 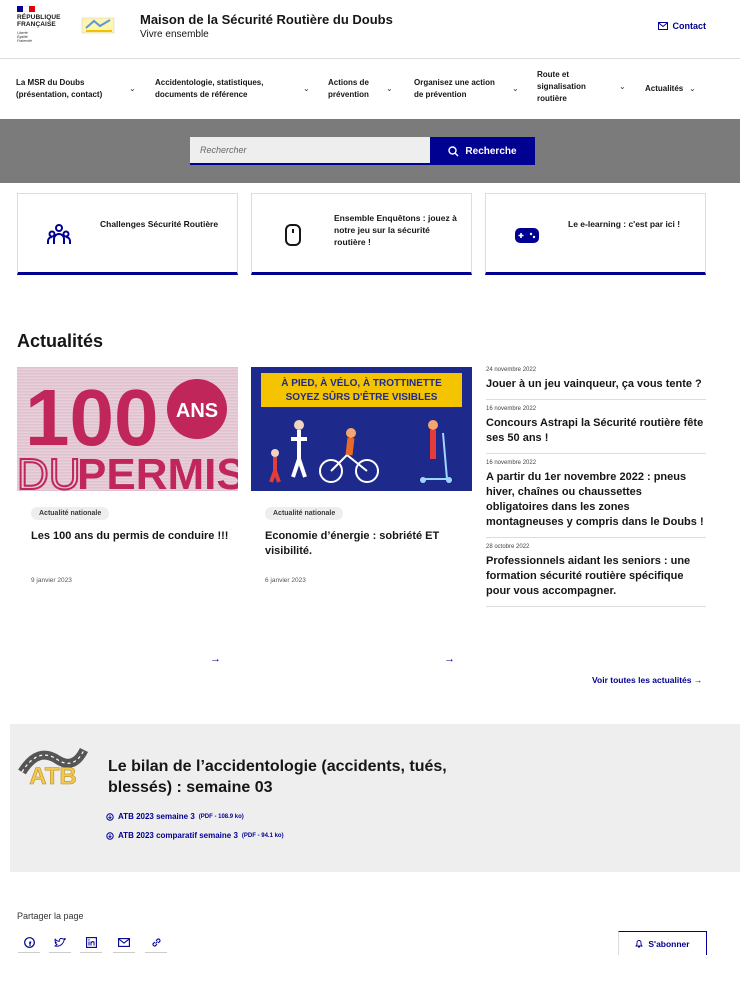 I want to click on motto-fraternite: Fraternité, so click(x=24, y=41).